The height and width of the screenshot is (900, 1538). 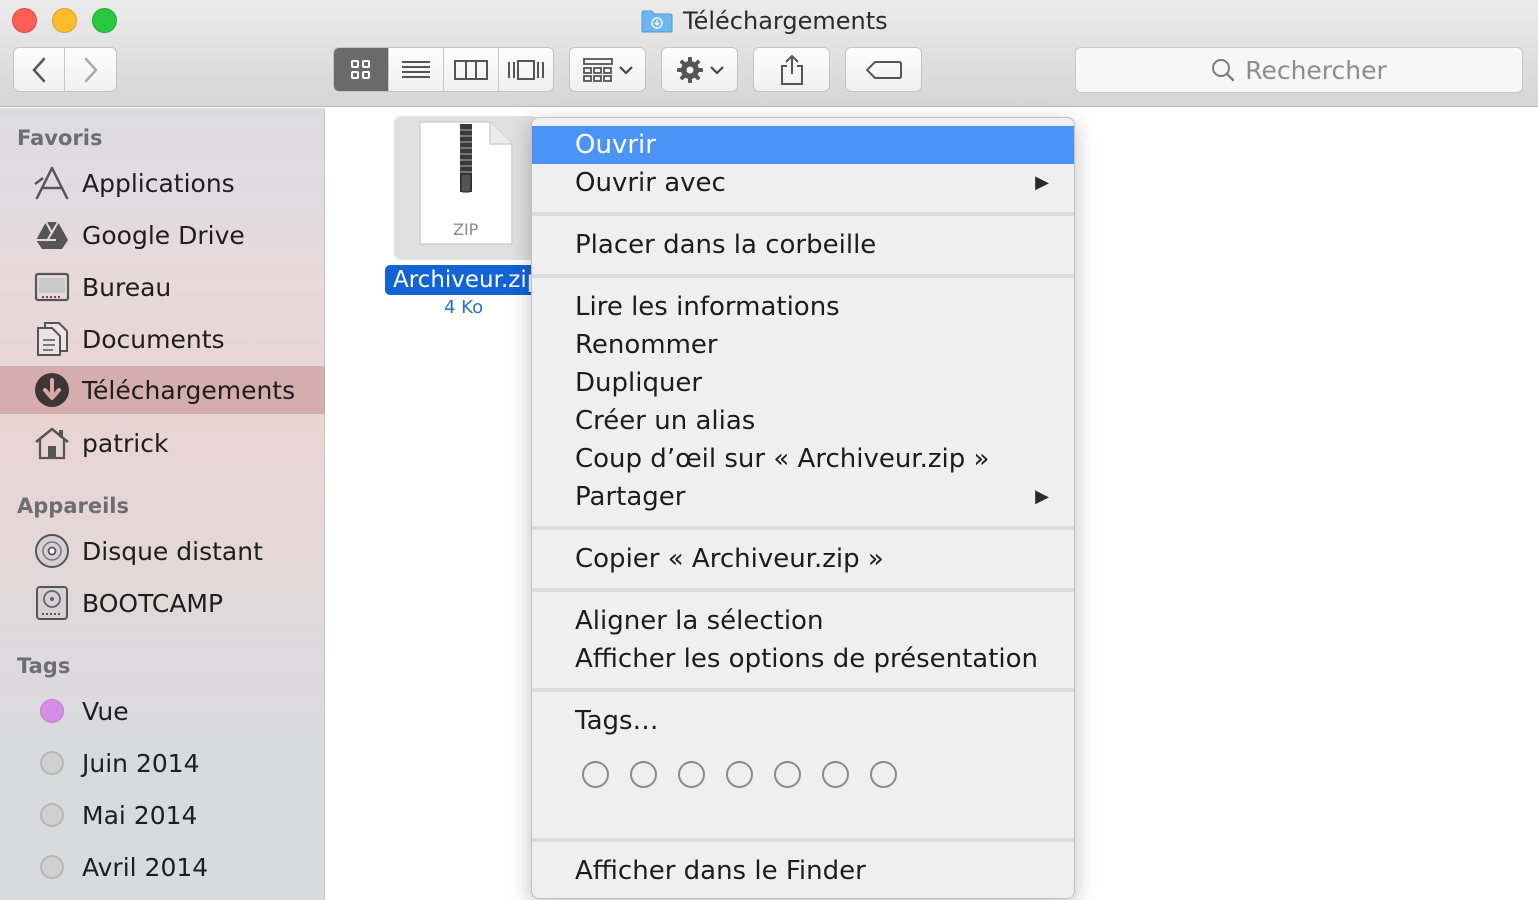 I want to click on file-type-label: ZIP, so click(x=466, y=229).